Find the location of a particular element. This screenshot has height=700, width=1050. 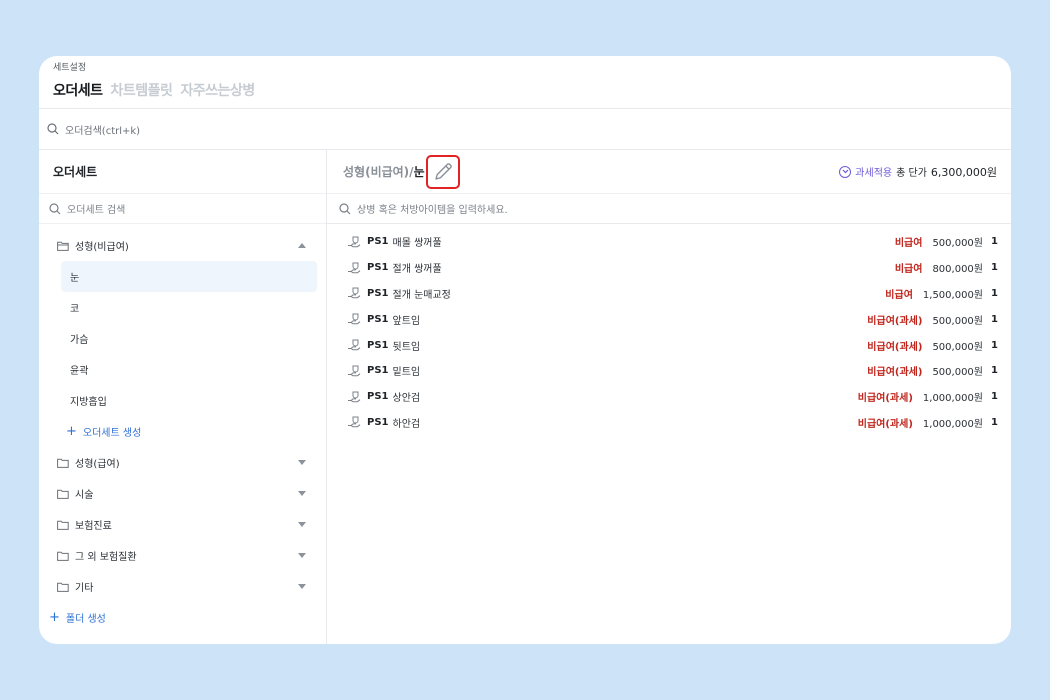

add-order-set-button: + 오더세트 생성 is located at coordinates (182, 431).